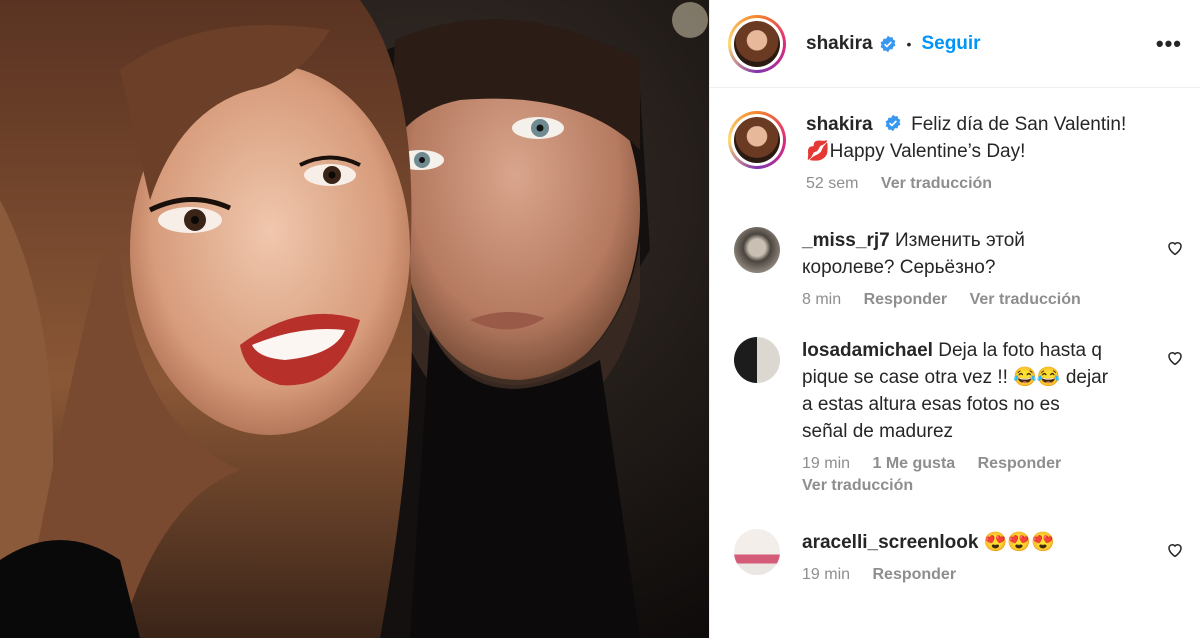 This screenshot has height=638, width=1200. I want to click on comment-text-line2: королеве? Серьёзно?, so click(899, 267).